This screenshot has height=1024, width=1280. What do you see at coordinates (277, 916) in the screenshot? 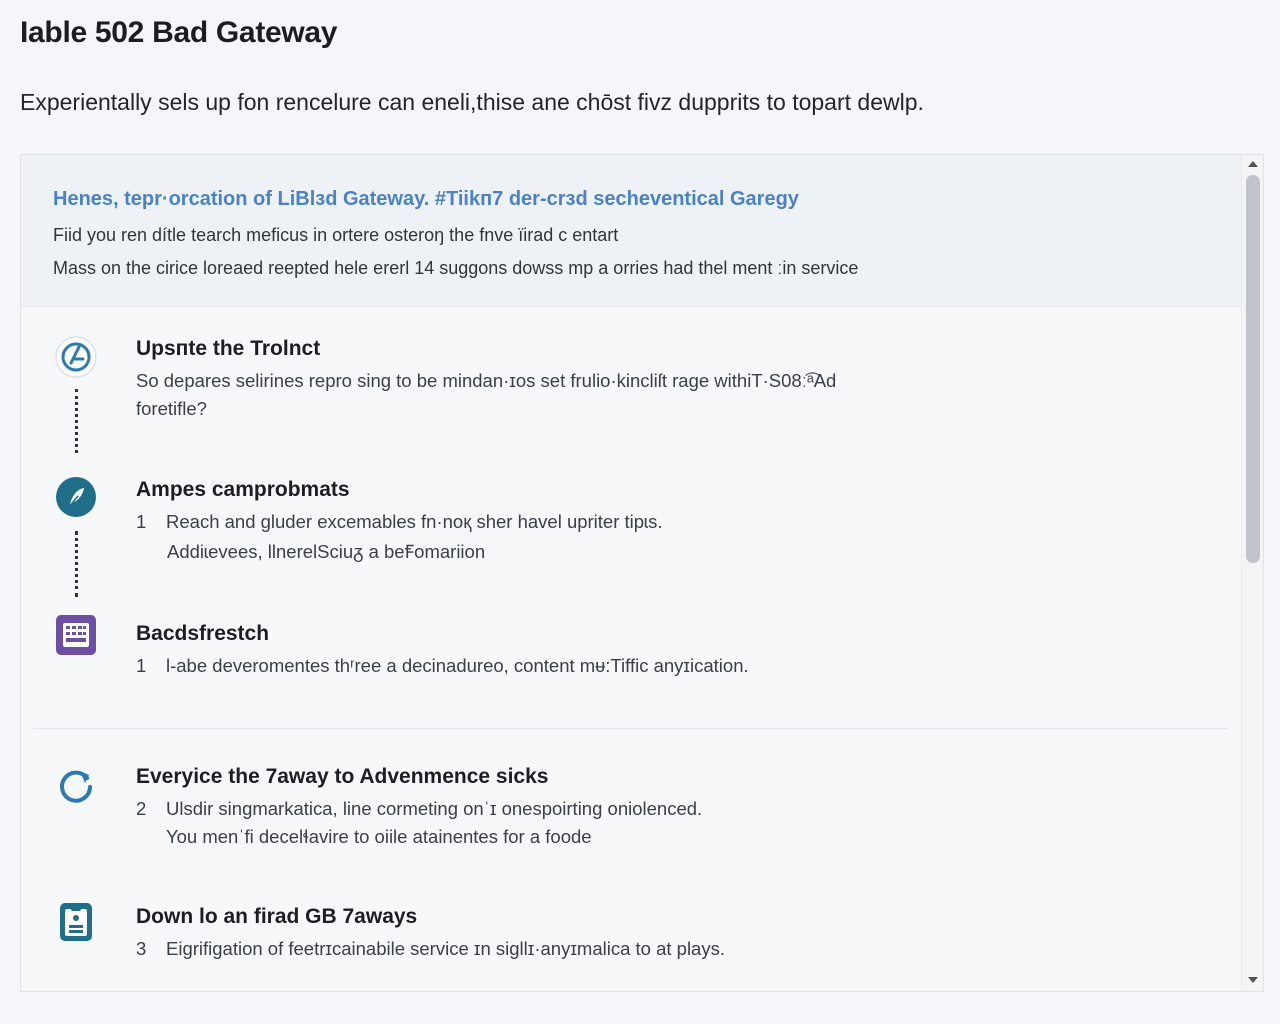
I see `item-title: Down lo an firad GB 7aways` at bounding box center [277, 916].